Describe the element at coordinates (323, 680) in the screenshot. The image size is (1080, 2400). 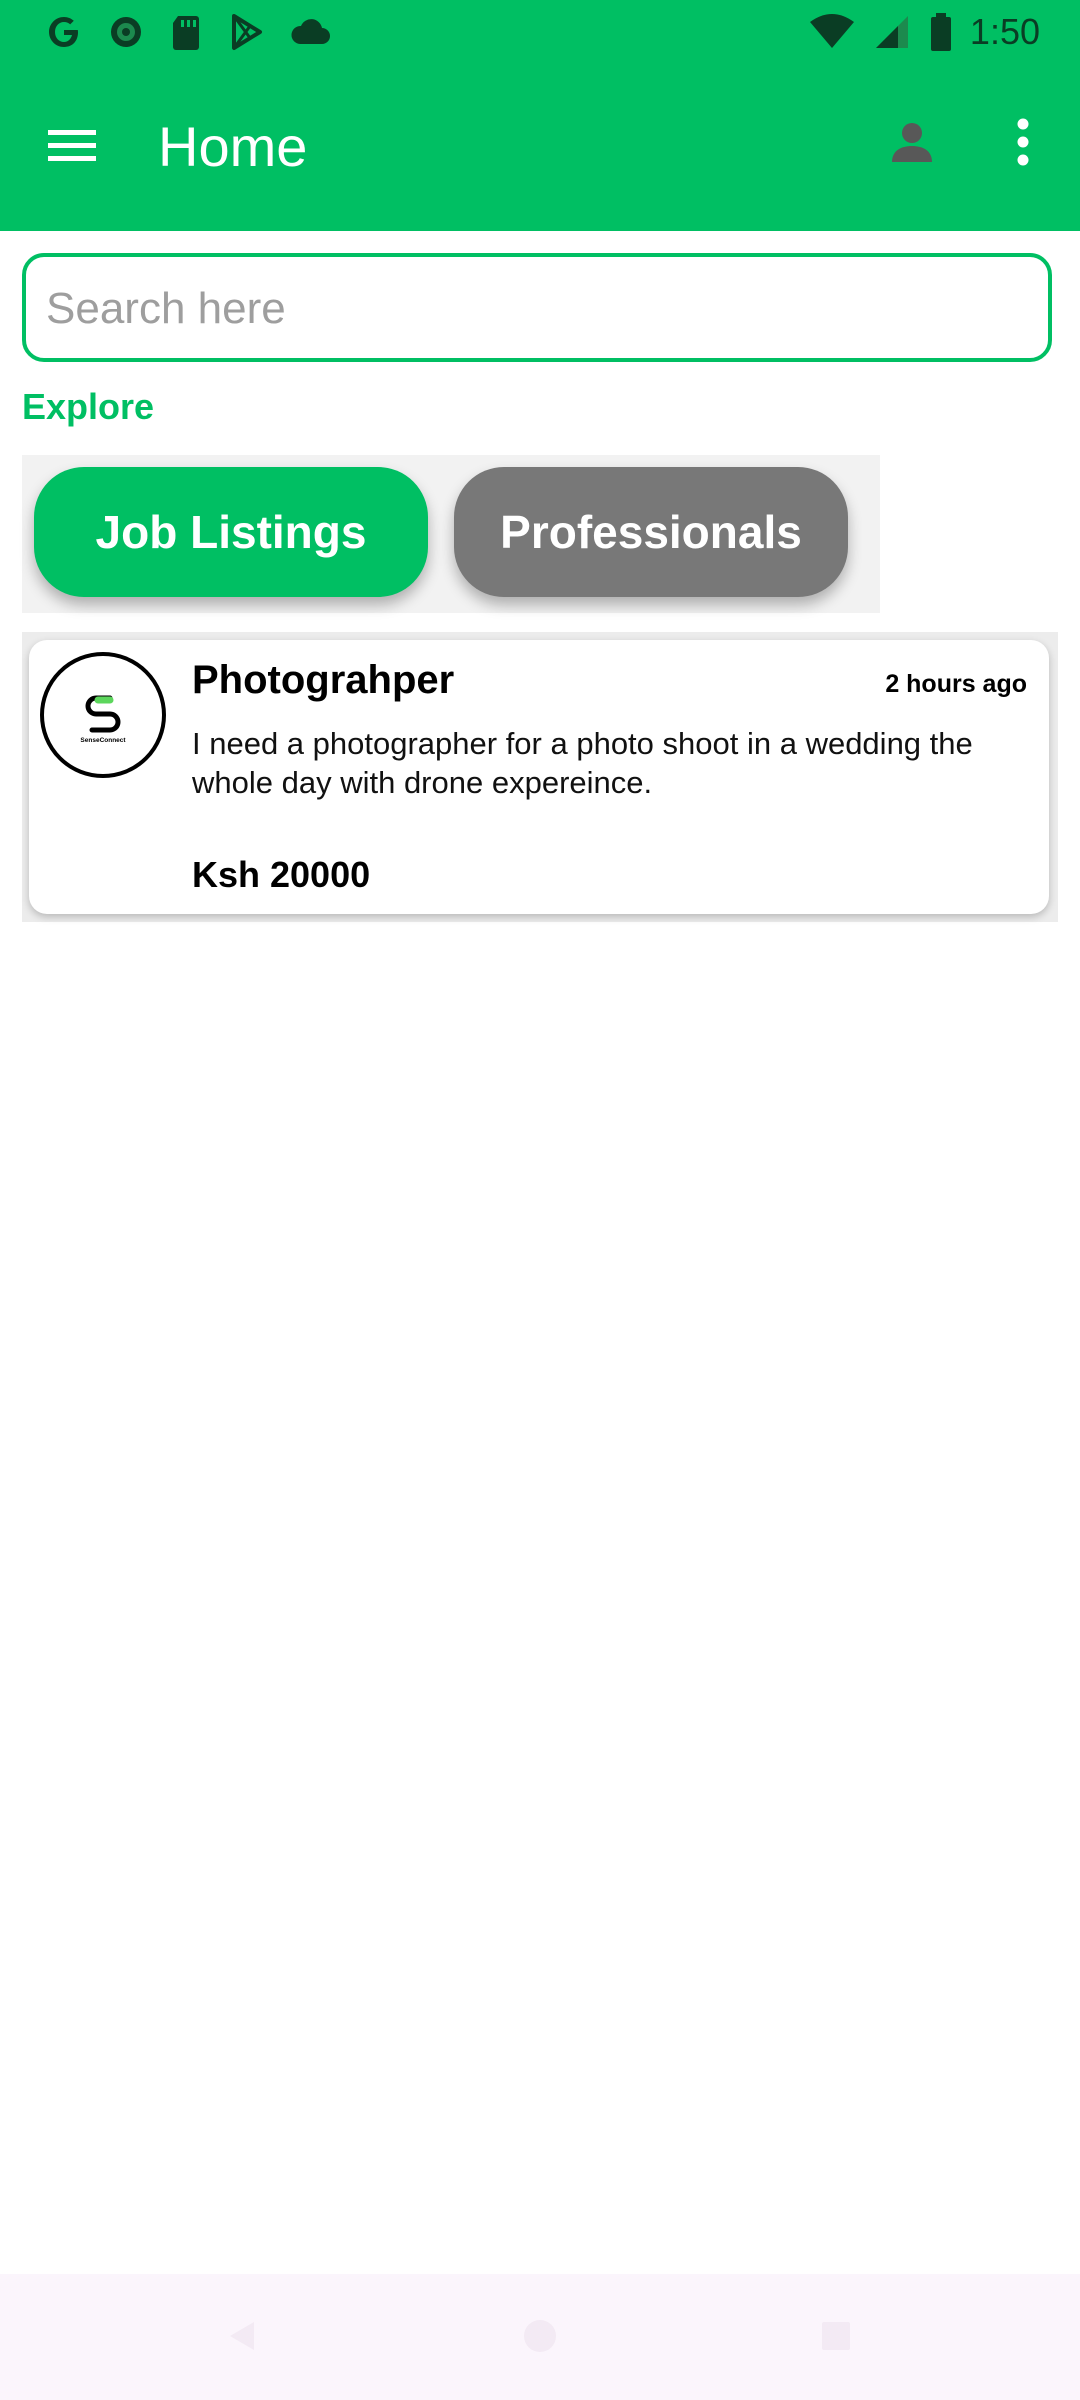
I see `job-title: Photograhper` at that location.